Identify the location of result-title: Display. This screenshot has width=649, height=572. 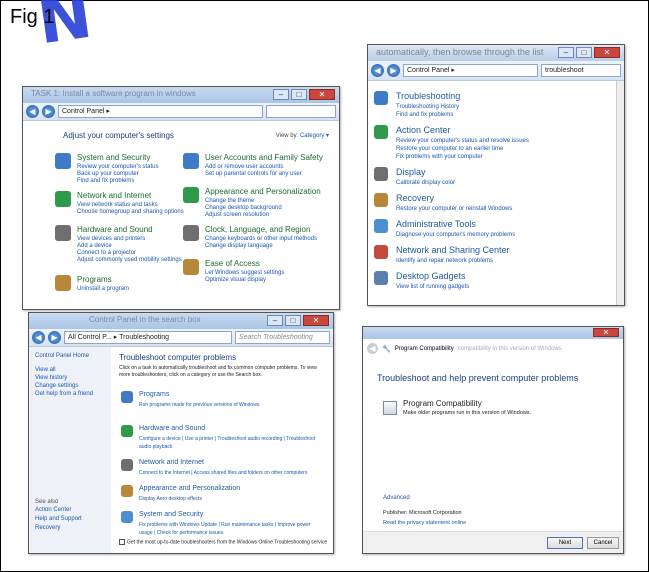
(411, 172).